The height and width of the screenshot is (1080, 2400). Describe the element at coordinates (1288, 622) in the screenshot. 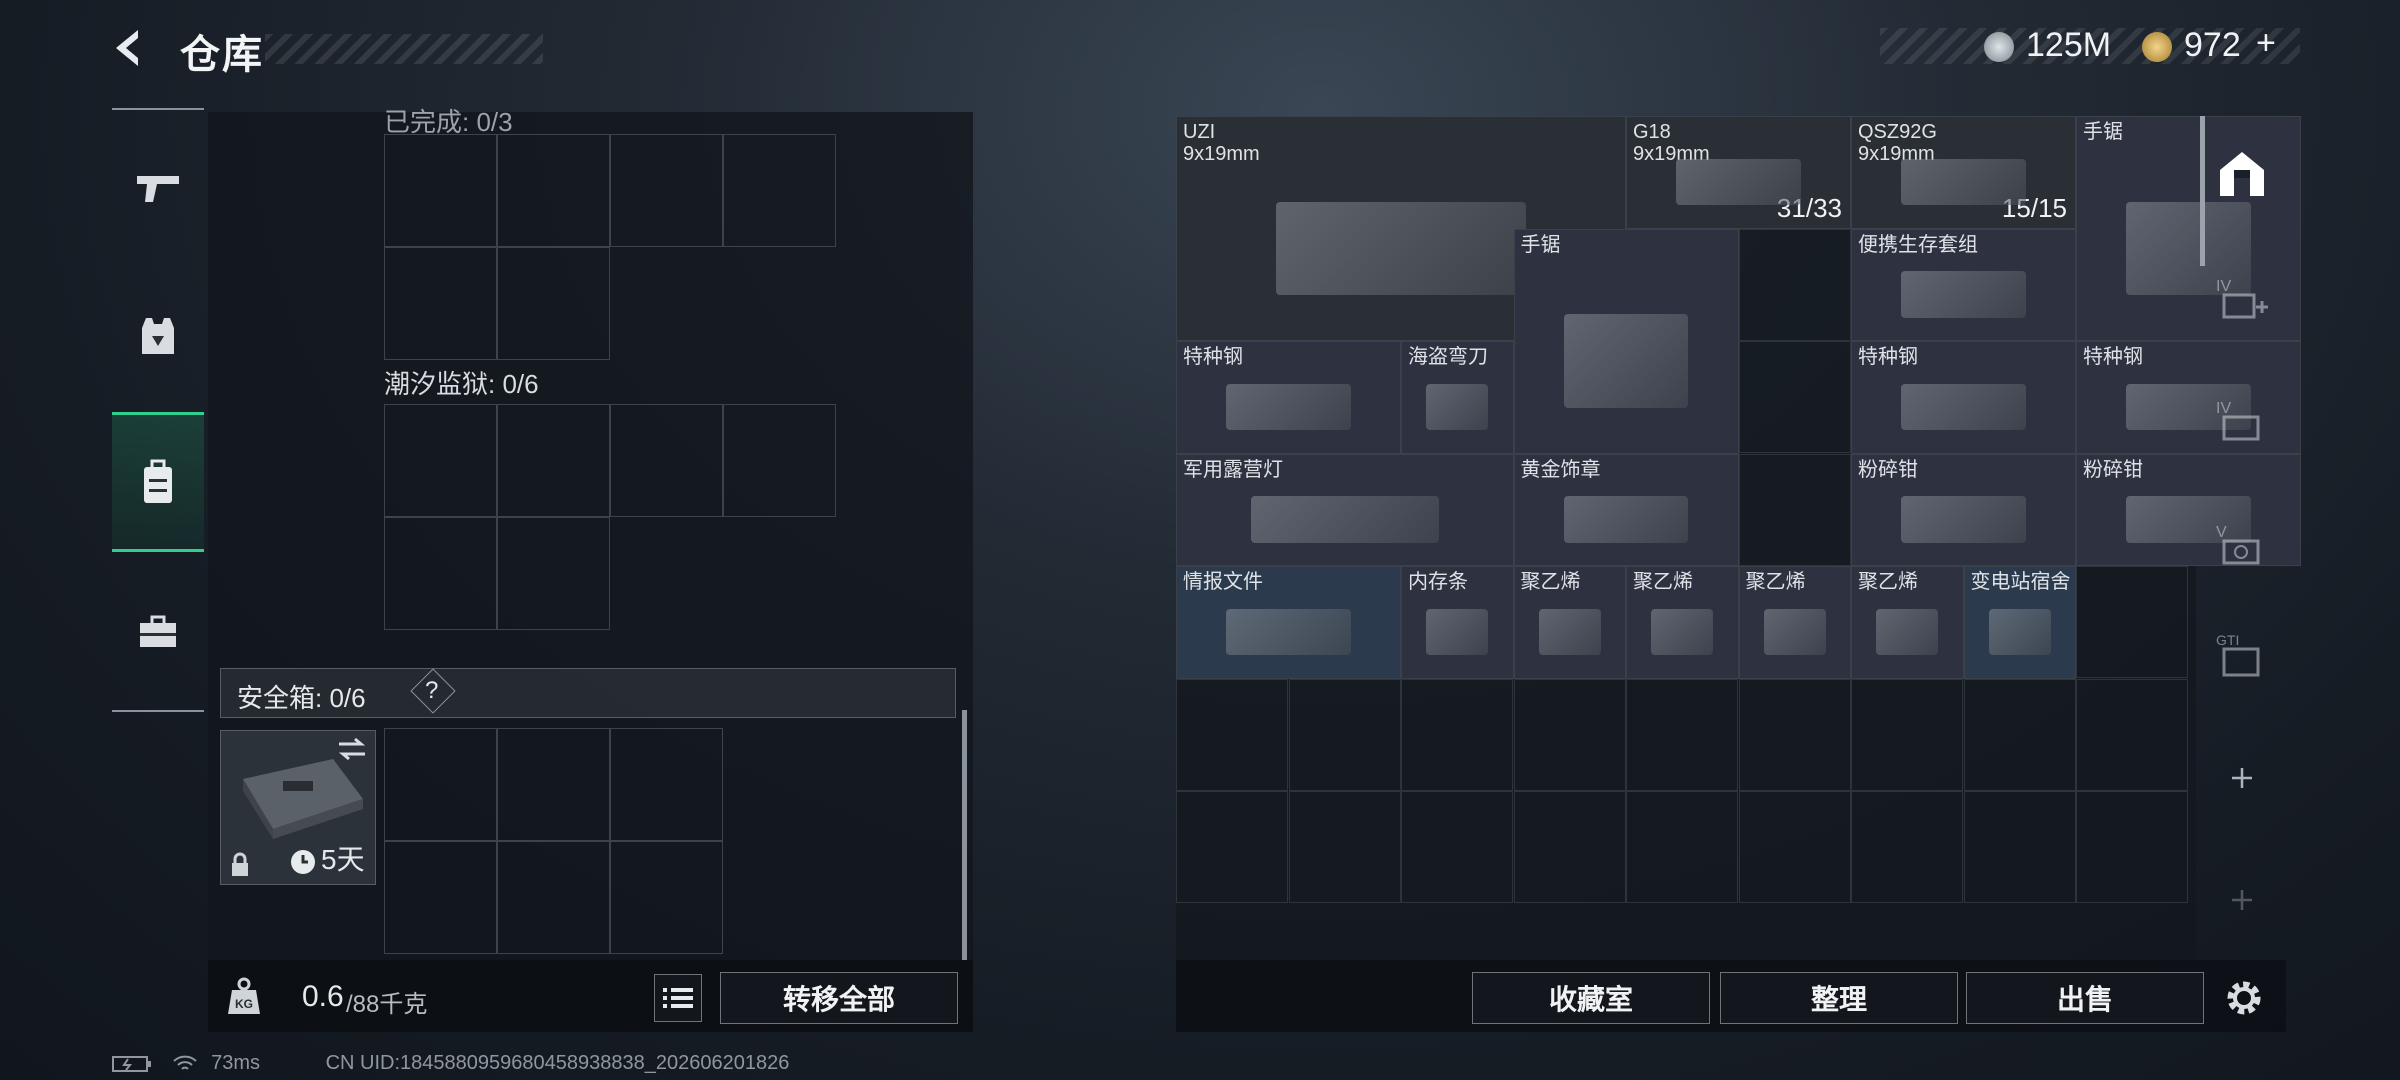

I see `warehouse-item: 情报文件` at that location.